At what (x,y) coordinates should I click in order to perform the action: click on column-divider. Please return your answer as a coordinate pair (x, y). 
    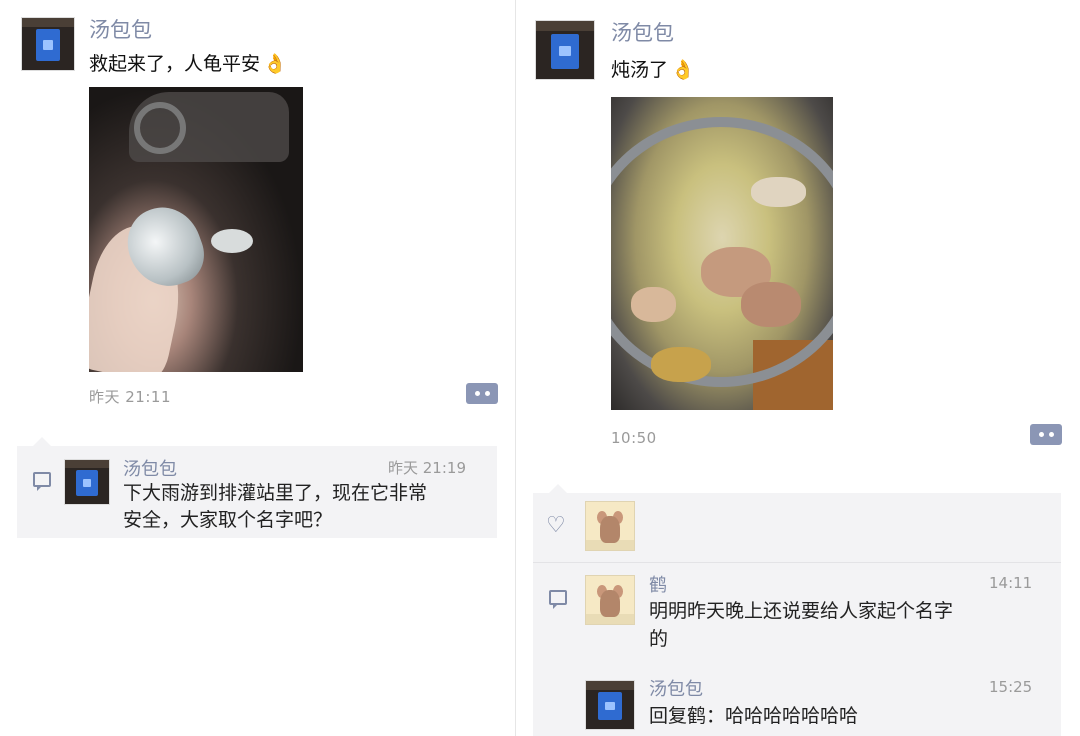
    Looking at the image, I should click on (515, 368).